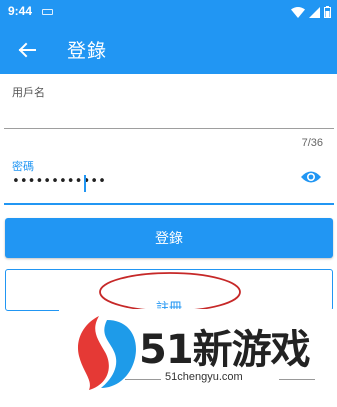 The image size is (337, 407). What do you see at coordinates (170, 292) in the screenshot?
I see `highlight-circle` at bounding box center [170, 292].